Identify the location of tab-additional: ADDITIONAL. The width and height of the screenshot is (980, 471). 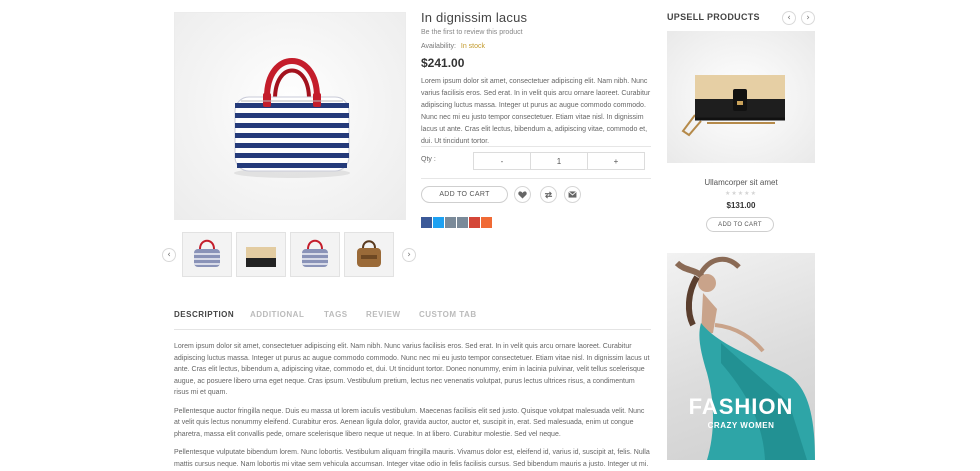
(277, 314).